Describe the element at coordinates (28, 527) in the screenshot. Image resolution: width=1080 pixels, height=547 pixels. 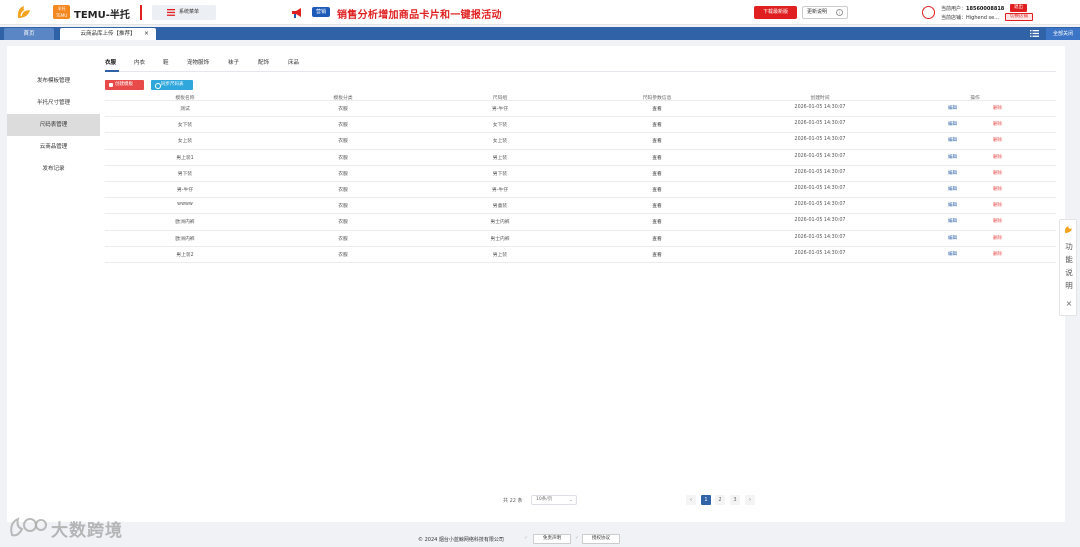
I see `watermark-logo-icon` at that location.